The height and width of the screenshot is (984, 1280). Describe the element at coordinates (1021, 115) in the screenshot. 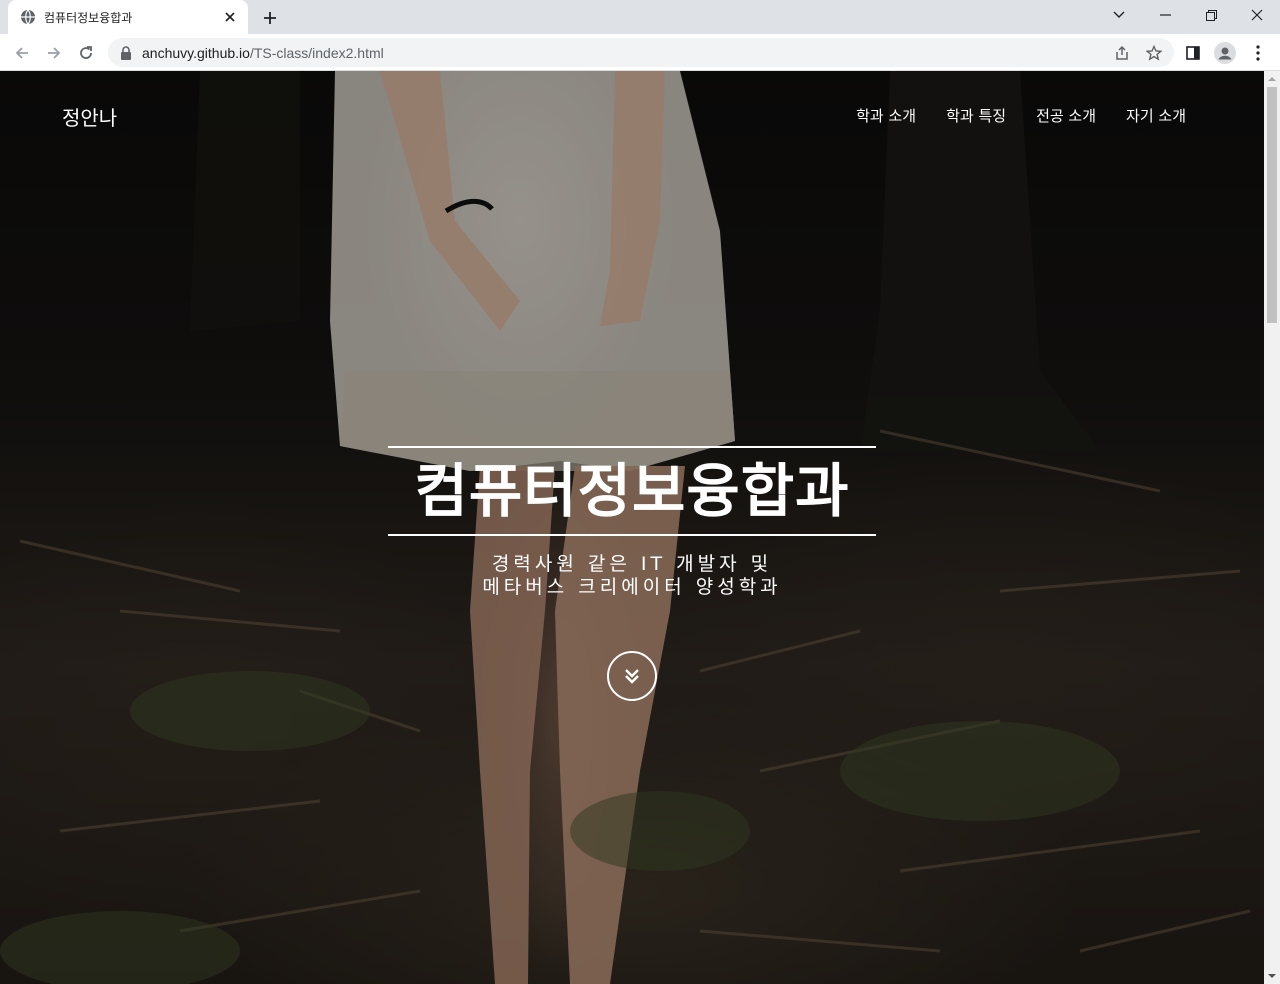

I see `main-nav: 학과 소개 학과 특징 전공 소개 자기 소개` at that location.